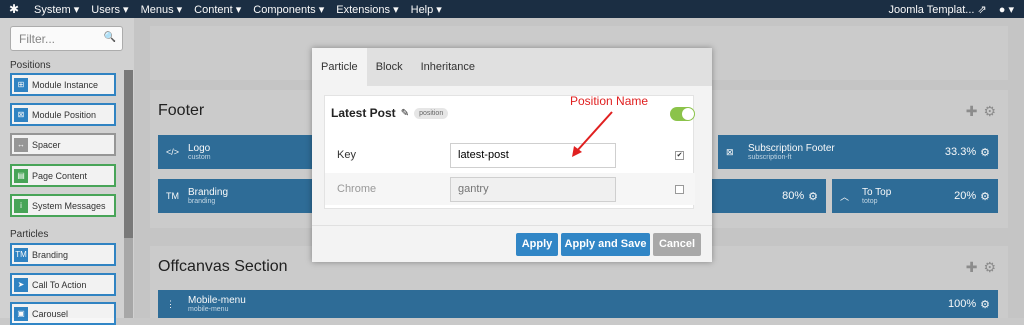 The width and height of the screenshot is (1024, 325). I want to click on annotation-label: Position Name, so click(609, 101).